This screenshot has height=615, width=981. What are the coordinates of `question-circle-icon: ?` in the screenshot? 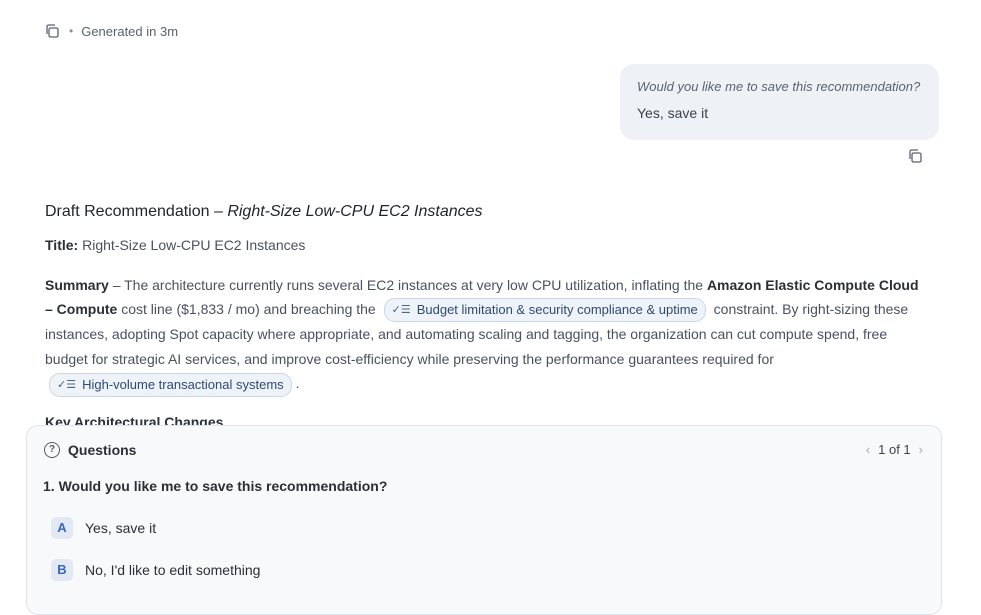 It's located at (52, 450).